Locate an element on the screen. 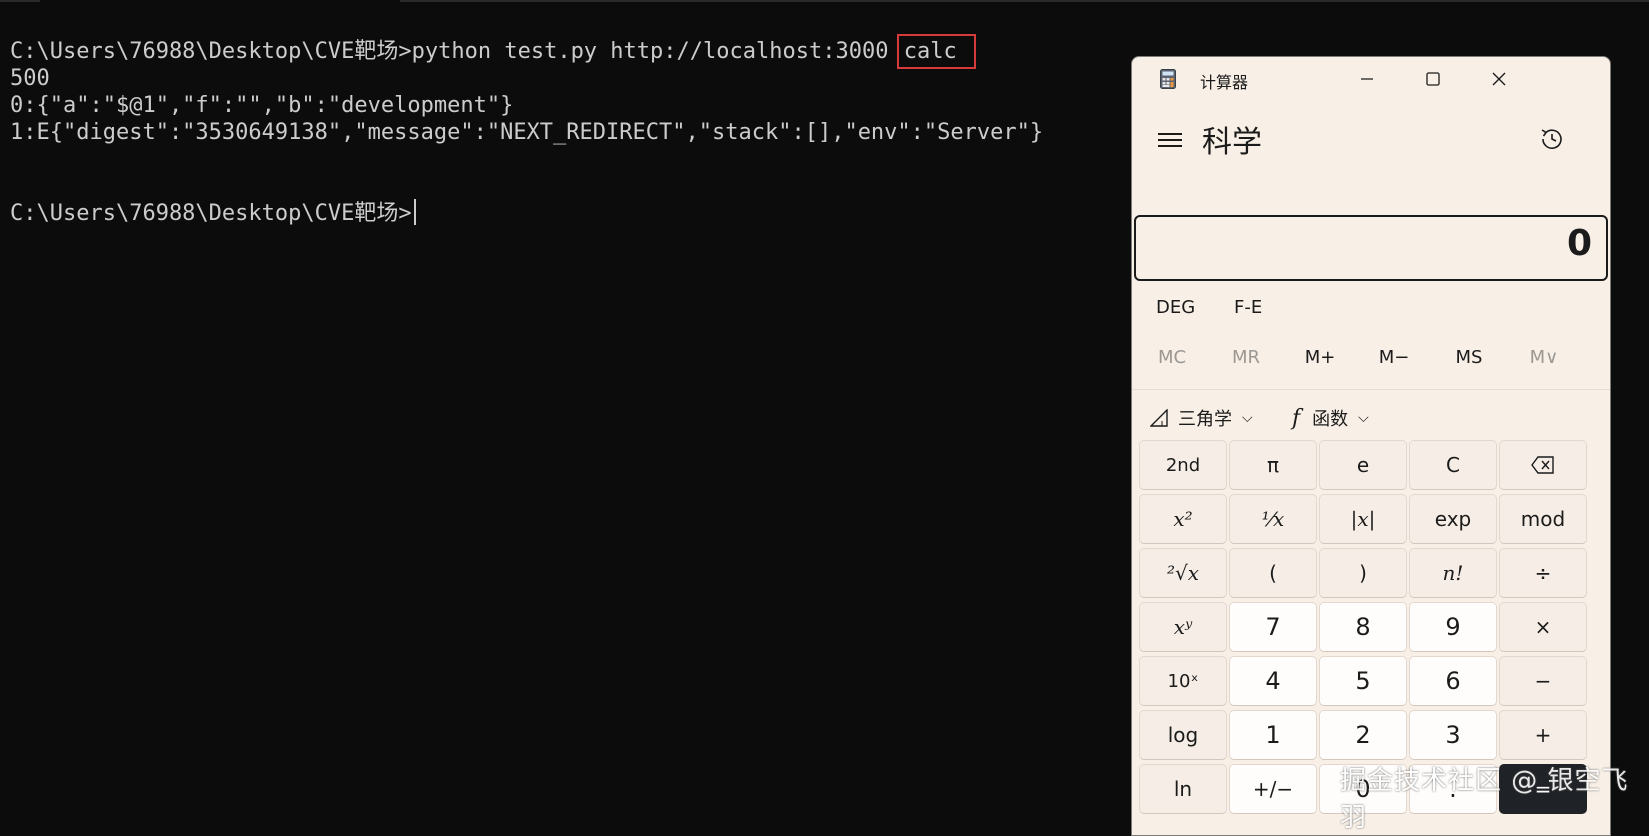 The width and height of the screenshot is (1649, 836). close-button is located at coordinates (1499, 79).